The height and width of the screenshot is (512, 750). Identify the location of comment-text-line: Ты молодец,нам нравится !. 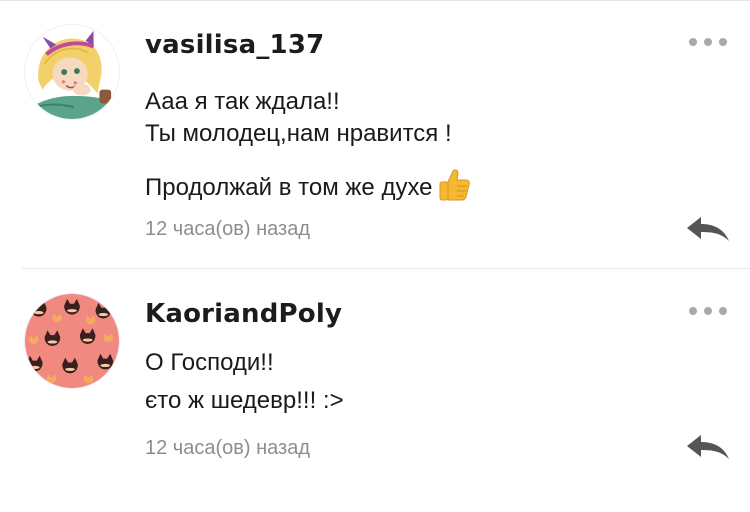
(298, 133).